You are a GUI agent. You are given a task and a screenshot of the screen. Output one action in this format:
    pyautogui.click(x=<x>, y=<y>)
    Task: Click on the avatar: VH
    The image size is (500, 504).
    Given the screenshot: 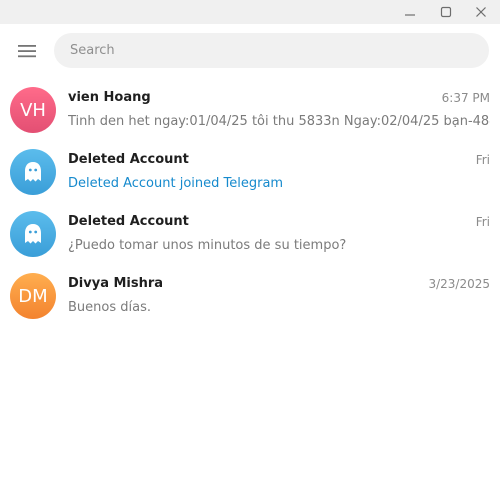 What is the action you would take?
    pyautogui.click(x=33, y=110)
    